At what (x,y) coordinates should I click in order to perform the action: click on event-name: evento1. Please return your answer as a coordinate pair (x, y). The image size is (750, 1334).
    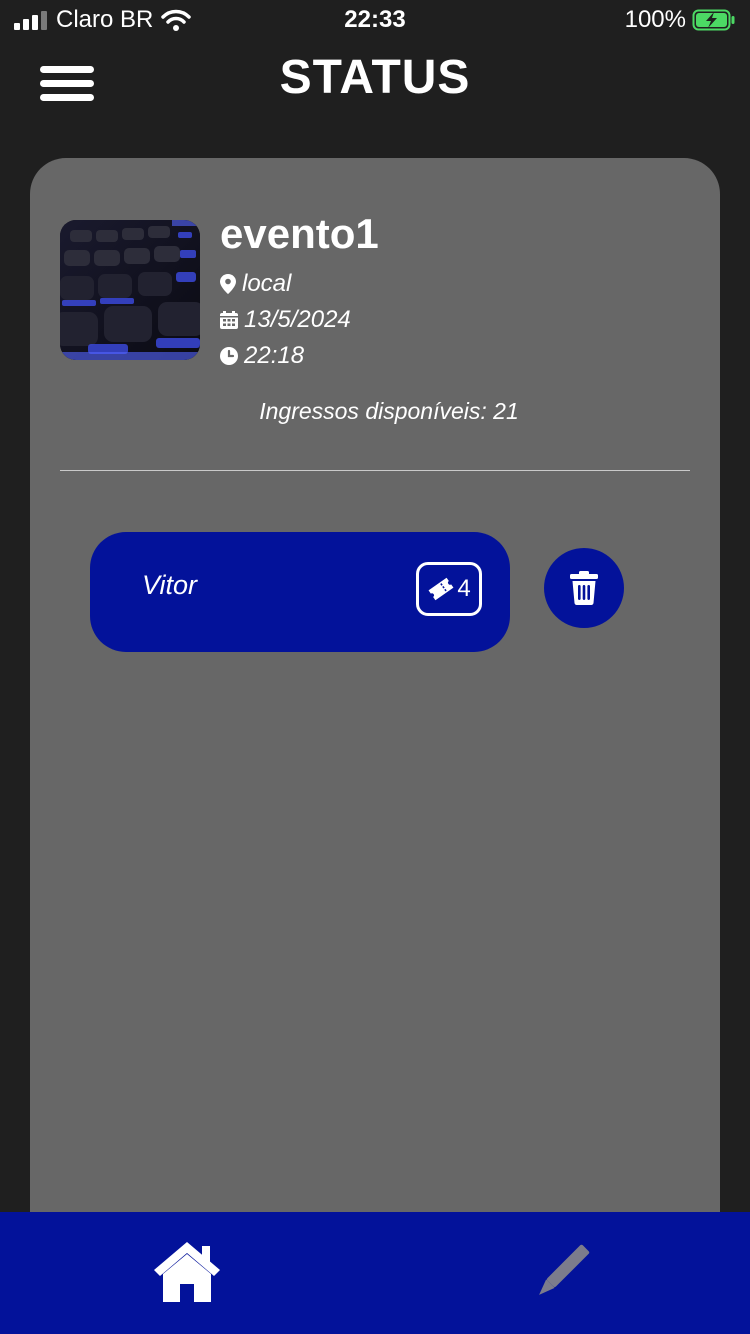
    Looking at the image, I should click on (299, 233).